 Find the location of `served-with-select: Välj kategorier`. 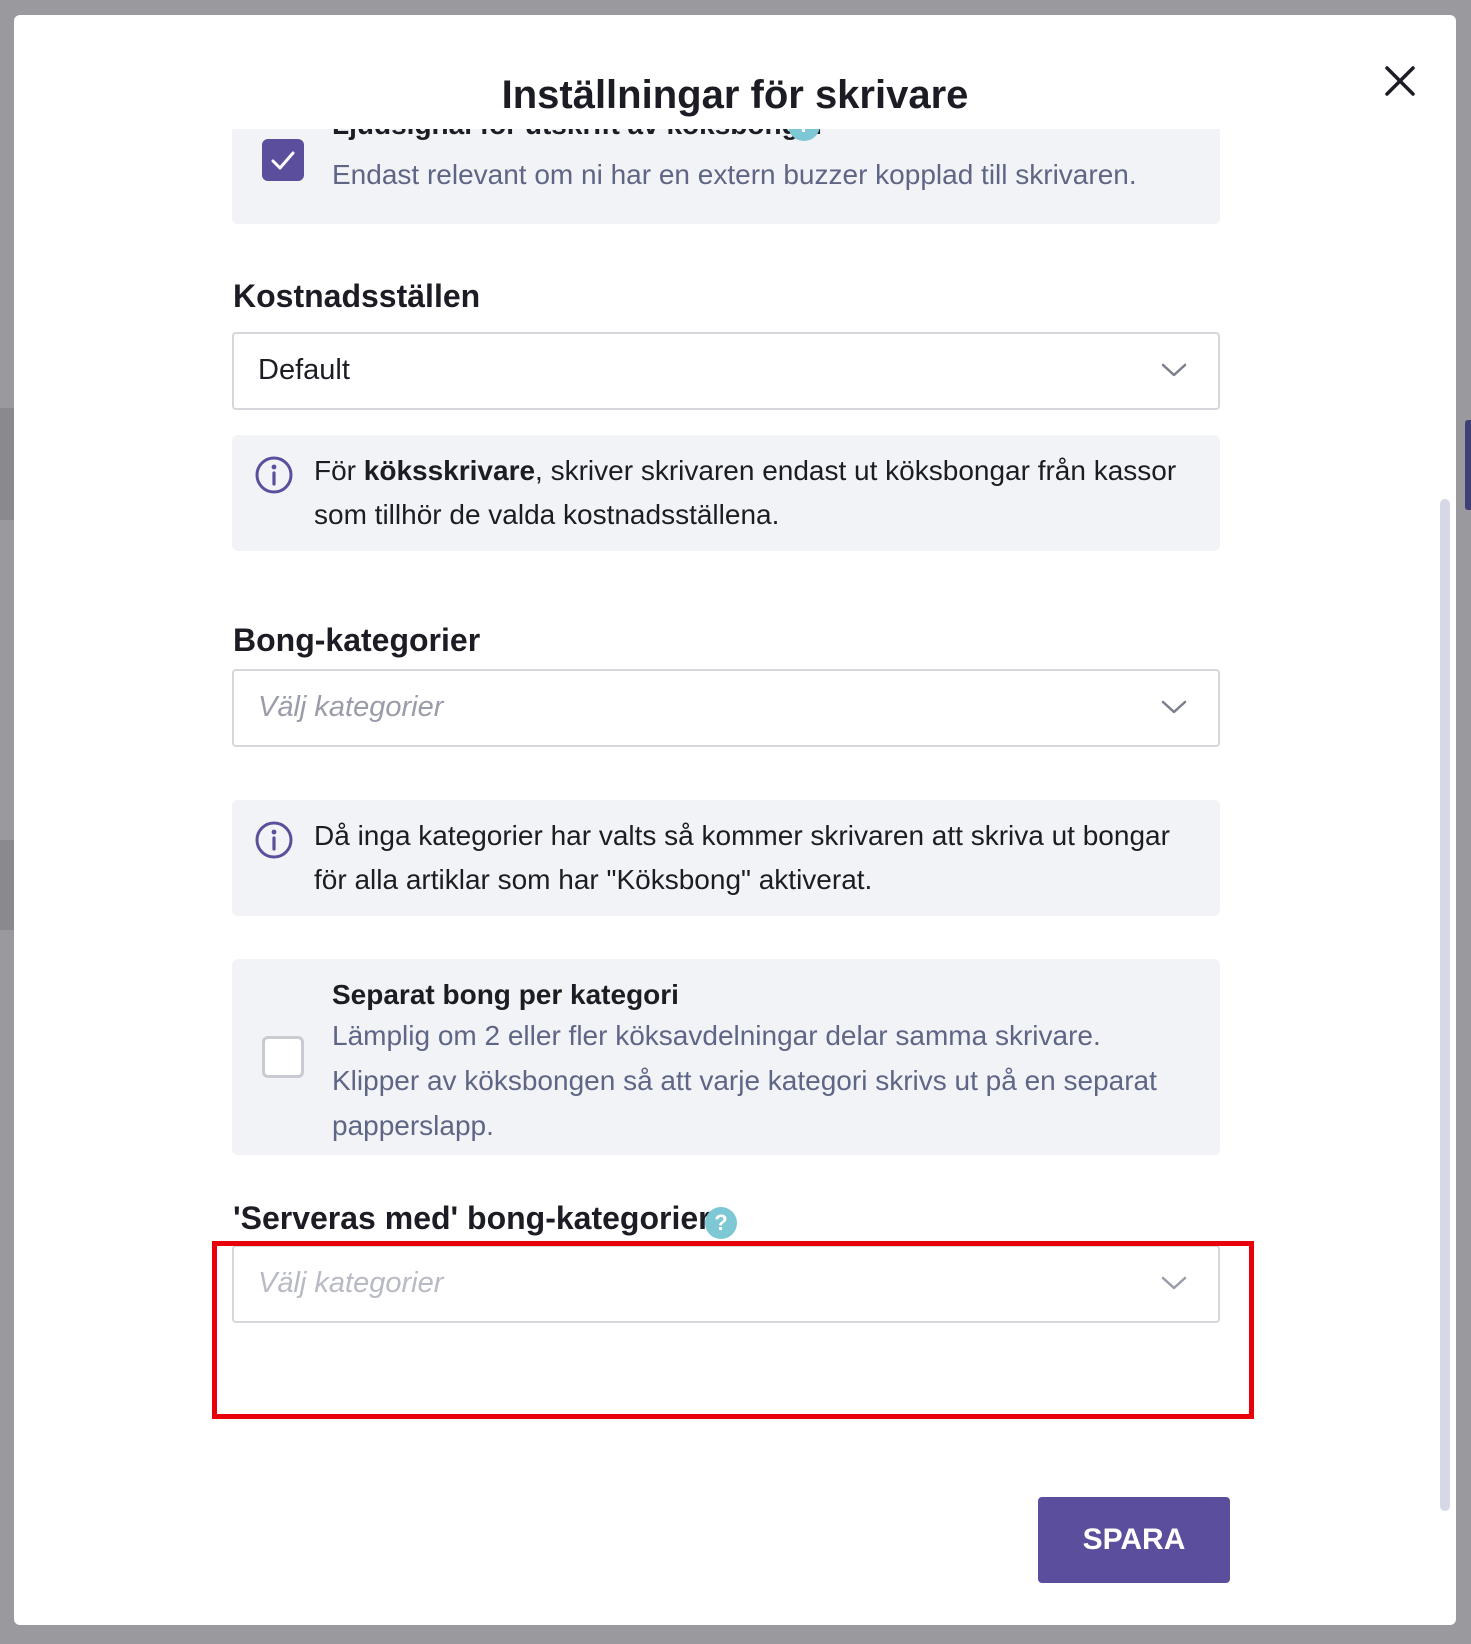

served-with-select: Välj kategorier is located at coordinates (726, 1284).